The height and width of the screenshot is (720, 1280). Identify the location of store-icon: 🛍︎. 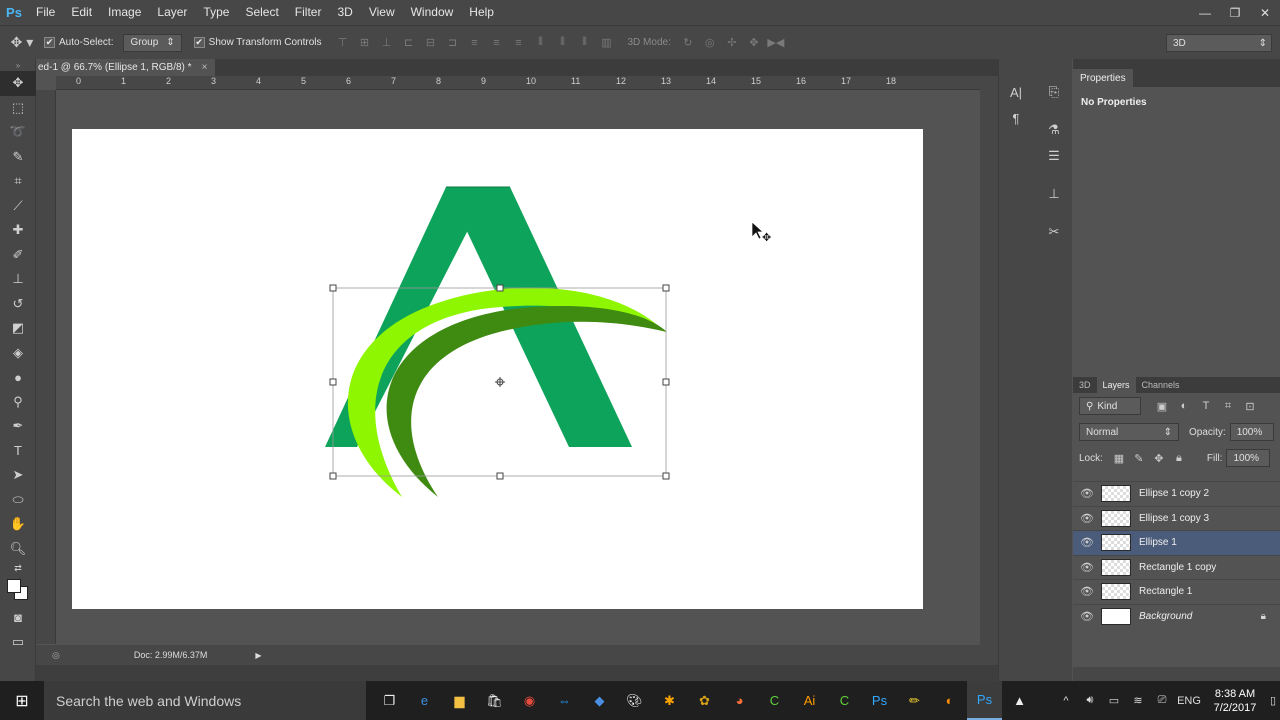
(494, 700).